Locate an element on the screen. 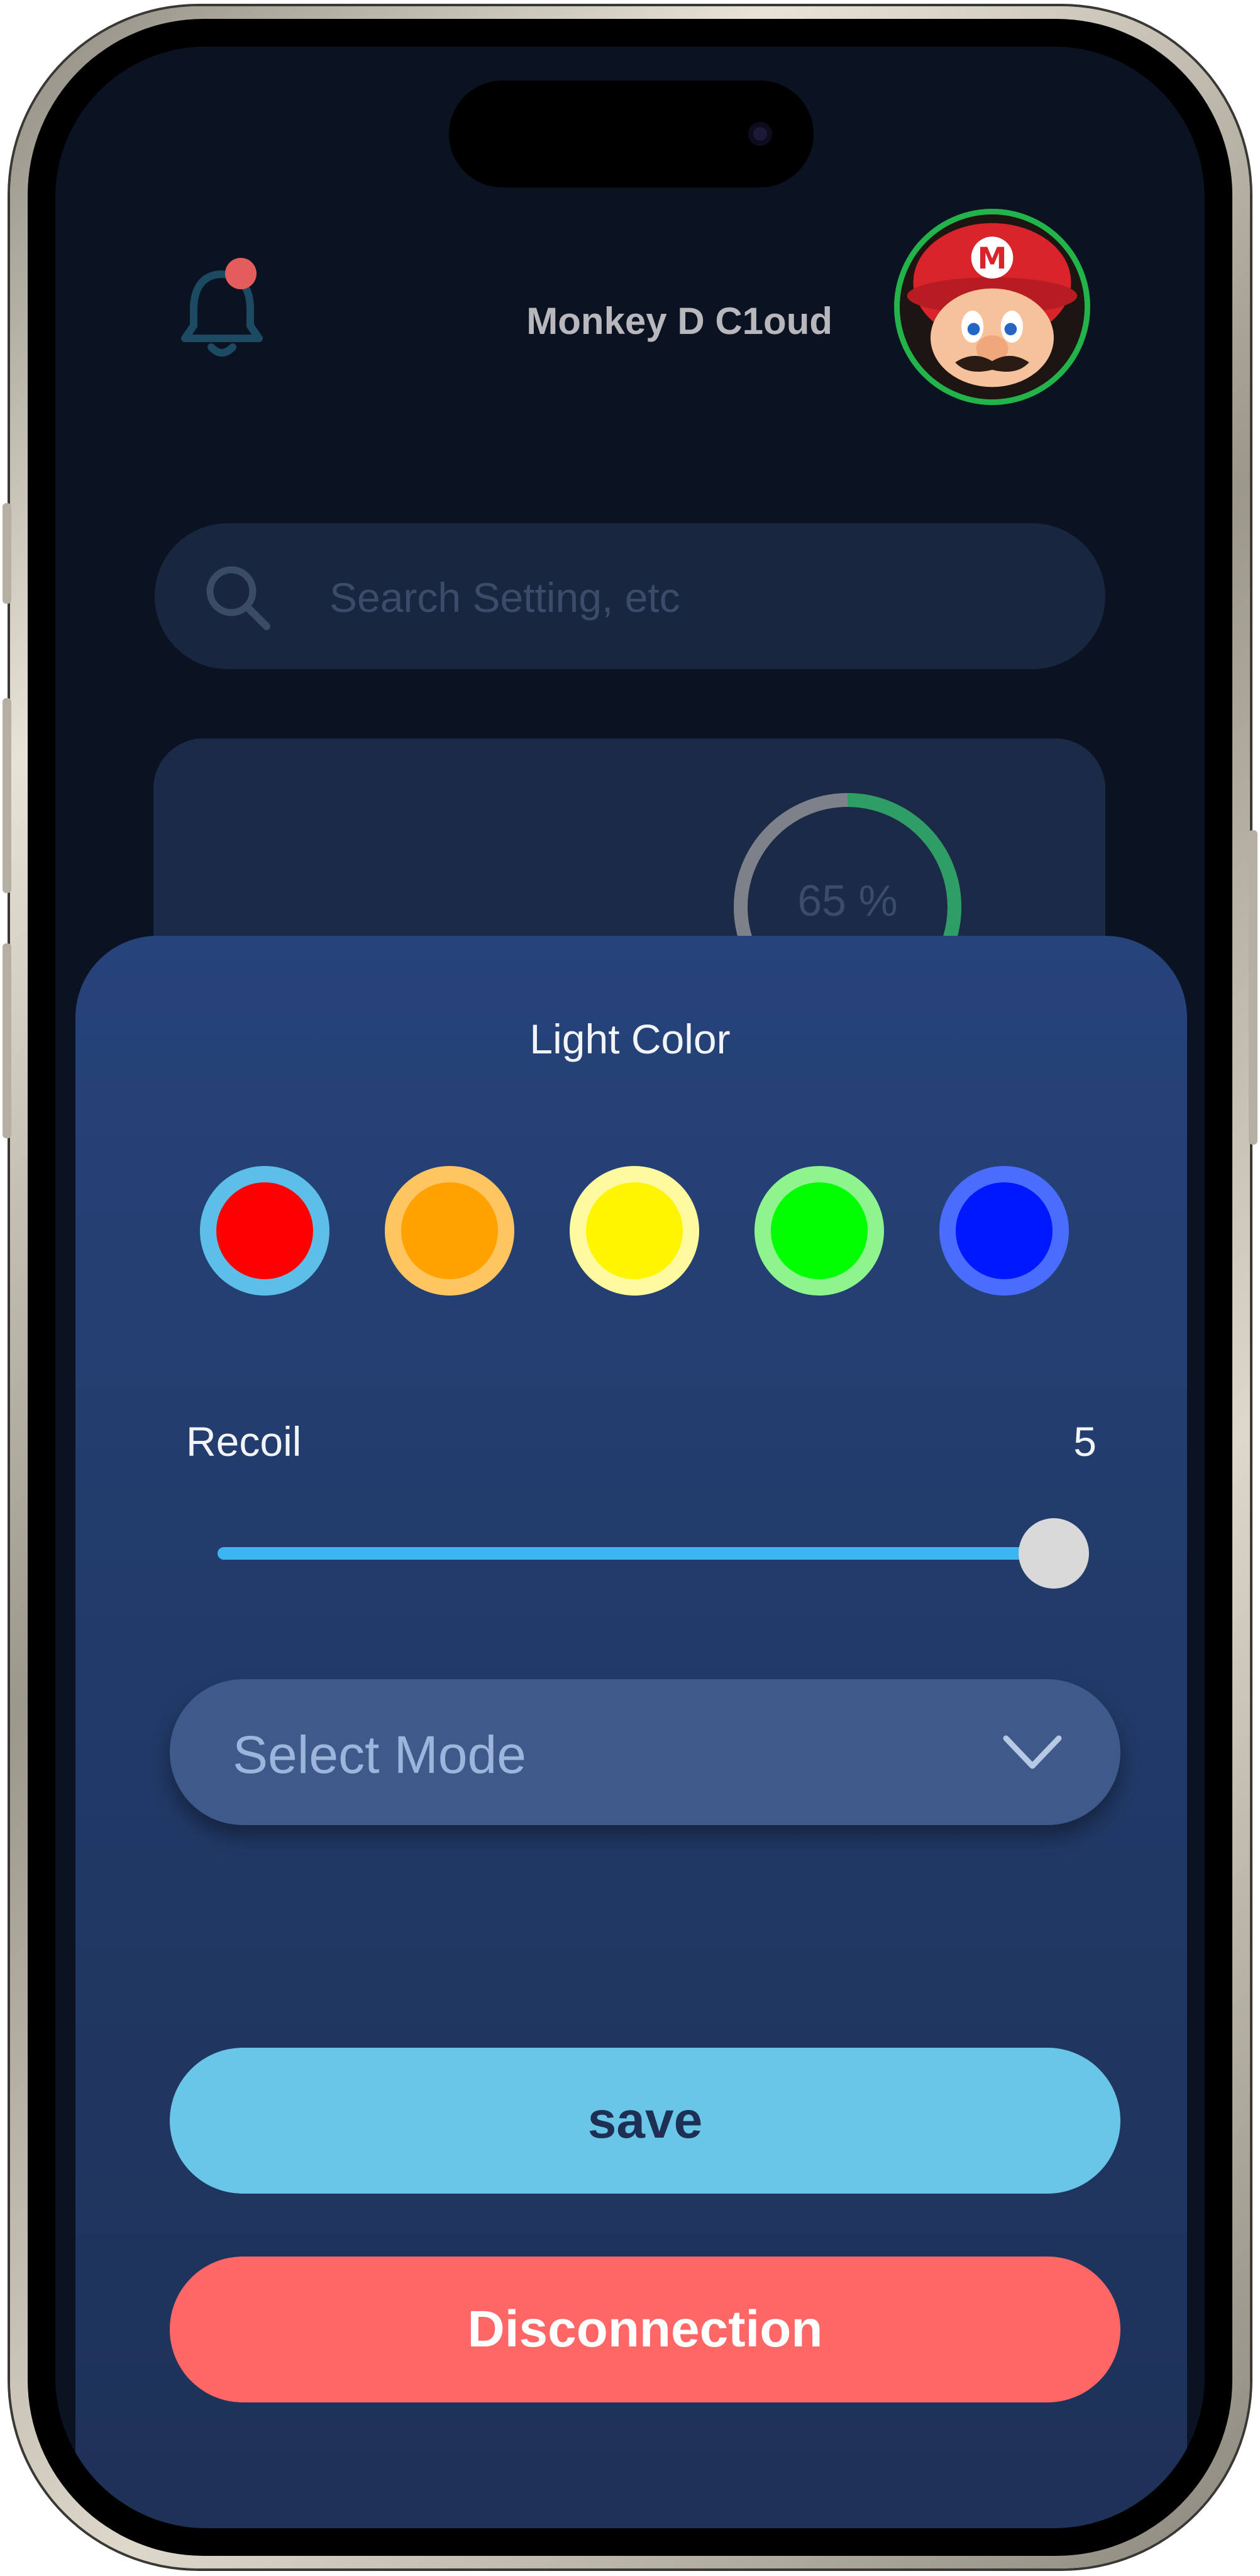 The image size is (1260, 2576). front-camera is located at coordinates (760, 134).